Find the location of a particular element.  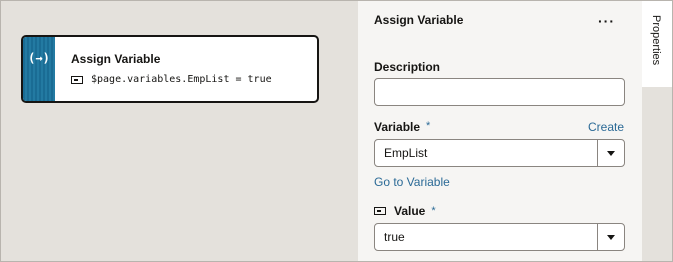

value-label: Value * is located at coordinates (405, 211).